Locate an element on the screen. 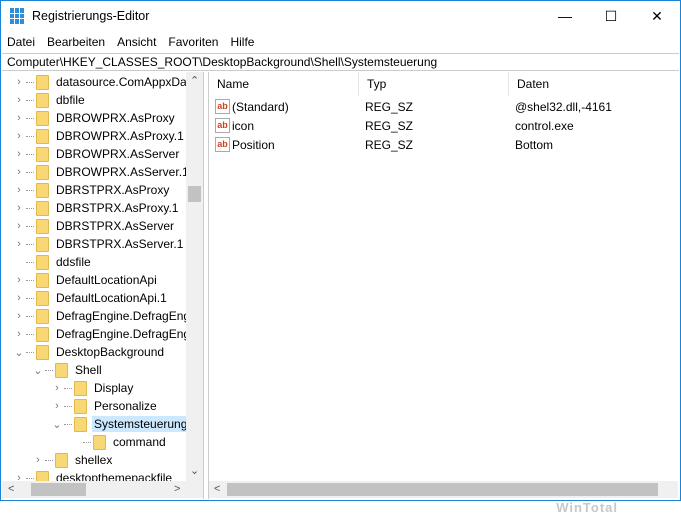 Image resolution: width=681 pixels, height=515 pixels. tree-node-label: DBRSTPRX.AsProxy is located at coordinates (113, 190).